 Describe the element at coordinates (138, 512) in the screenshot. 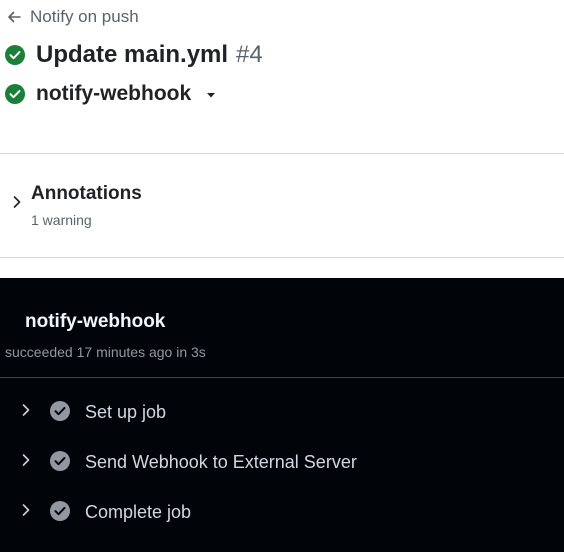

I see `step-label: Complete job` at that location.